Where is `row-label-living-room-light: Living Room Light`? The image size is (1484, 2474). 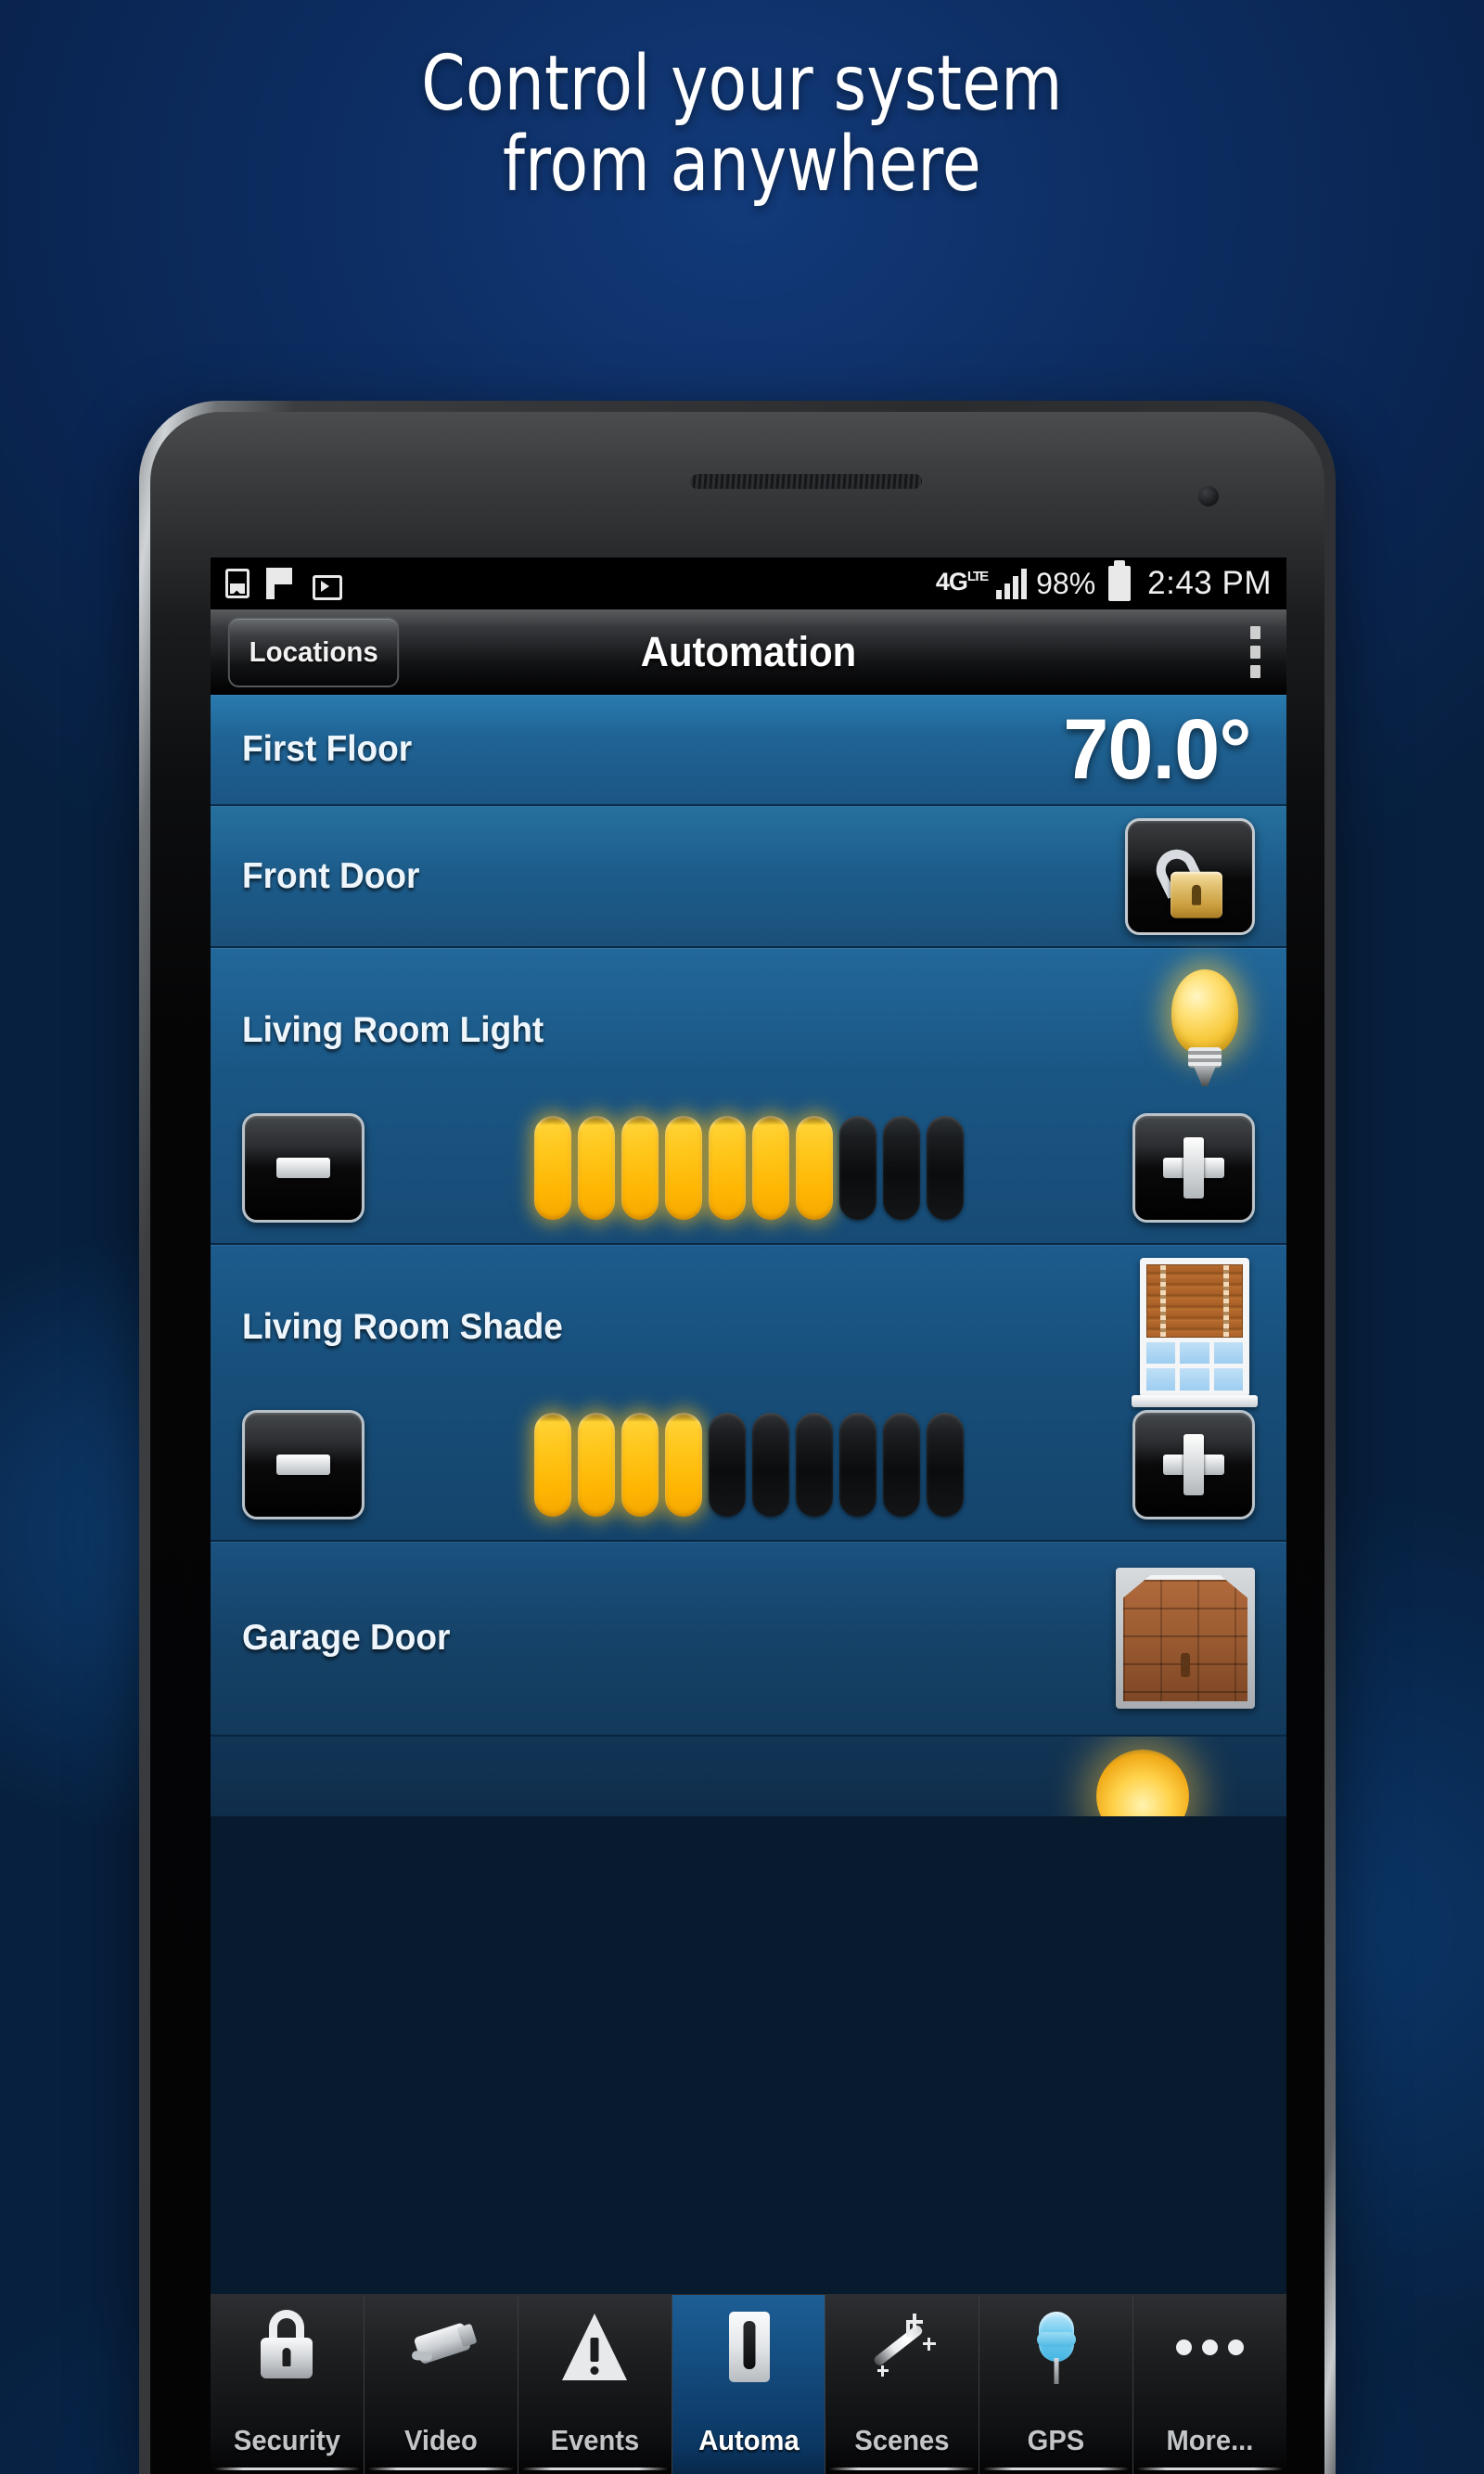 row-label-living-room-light: Living Room Light is located at coordinates (393, 1030).